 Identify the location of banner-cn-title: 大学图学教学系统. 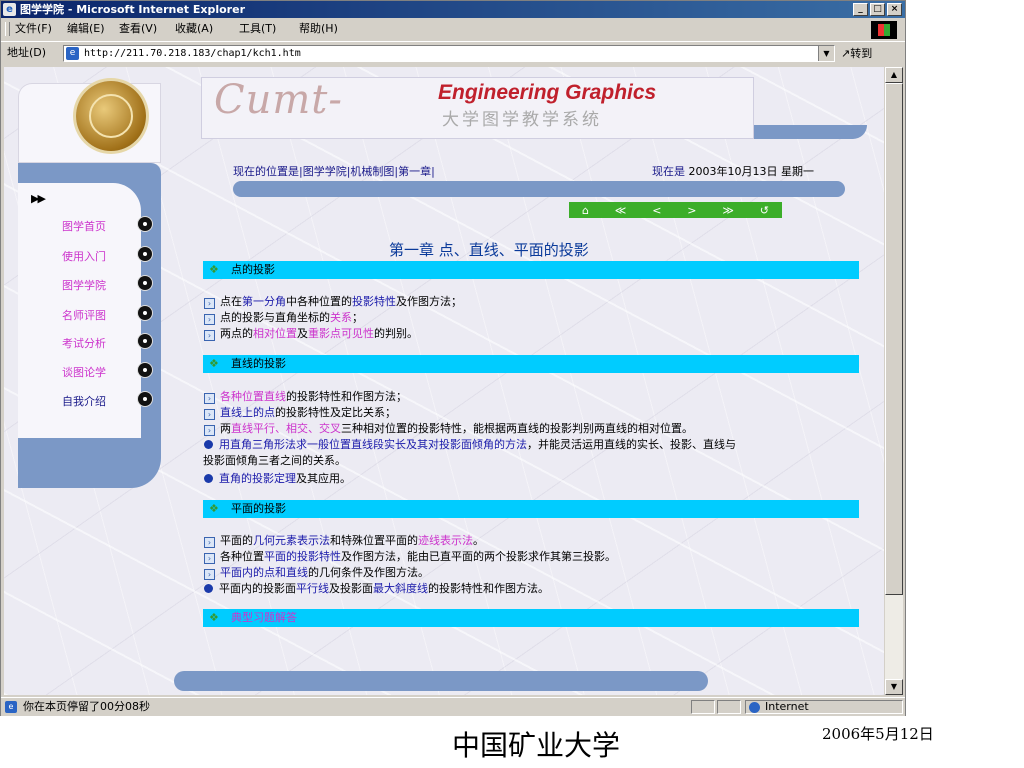
(522, 120).